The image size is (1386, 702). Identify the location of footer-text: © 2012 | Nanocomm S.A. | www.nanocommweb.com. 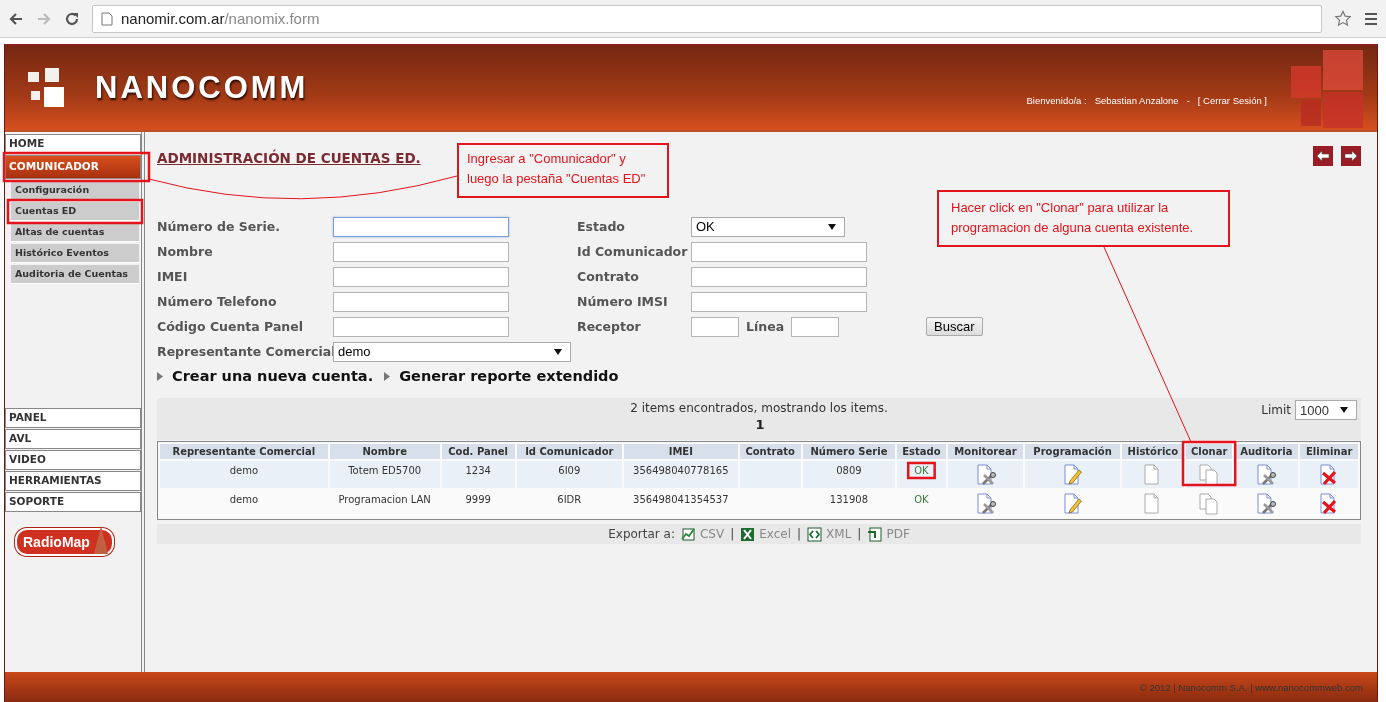
(691, 687).